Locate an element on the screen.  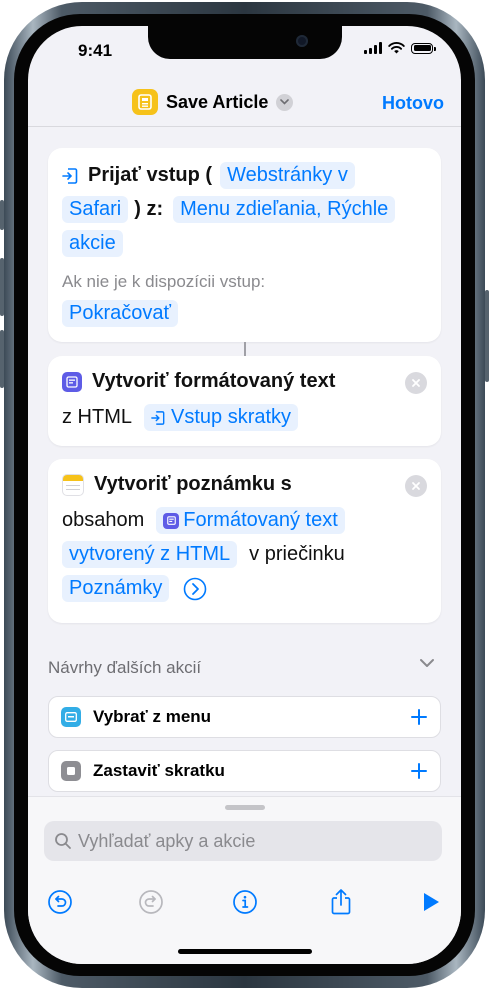
stop-icon is located at coordinates (71, 771).